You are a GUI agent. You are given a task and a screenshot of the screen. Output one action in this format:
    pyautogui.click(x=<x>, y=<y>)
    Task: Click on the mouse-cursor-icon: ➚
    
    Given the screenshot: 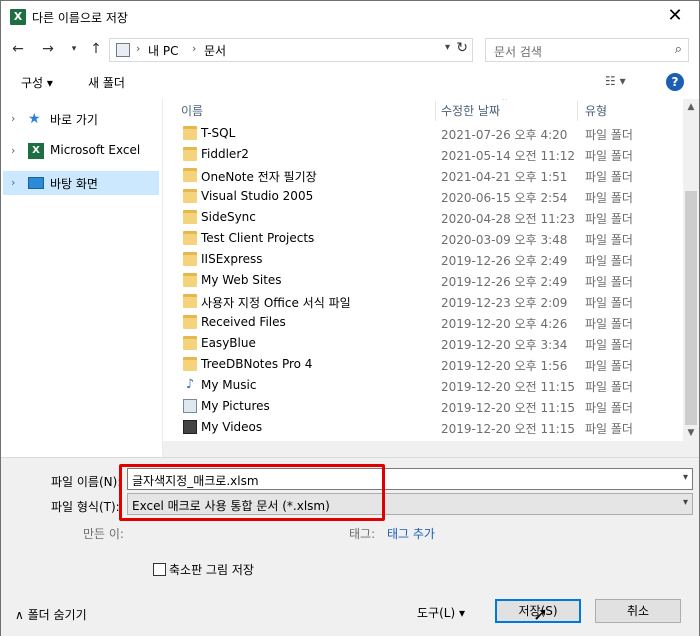 What is the action you would take?
    pyautogui.click(x=541, y=614)
    